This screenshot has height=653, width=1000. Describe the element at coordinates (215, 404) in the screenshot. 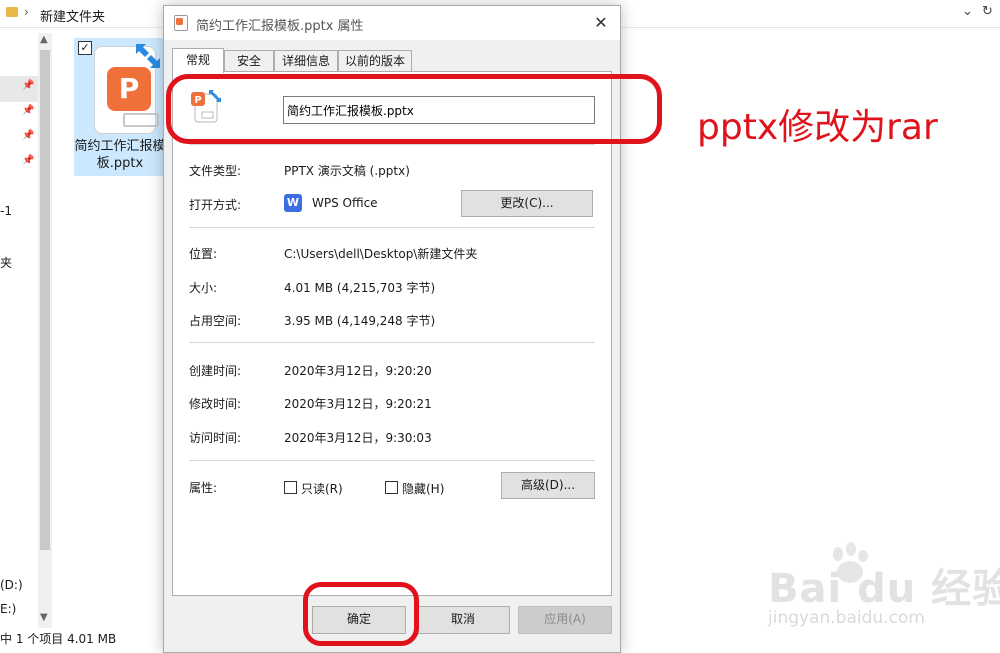

I see `modified-label: 修改时间:` at that location.